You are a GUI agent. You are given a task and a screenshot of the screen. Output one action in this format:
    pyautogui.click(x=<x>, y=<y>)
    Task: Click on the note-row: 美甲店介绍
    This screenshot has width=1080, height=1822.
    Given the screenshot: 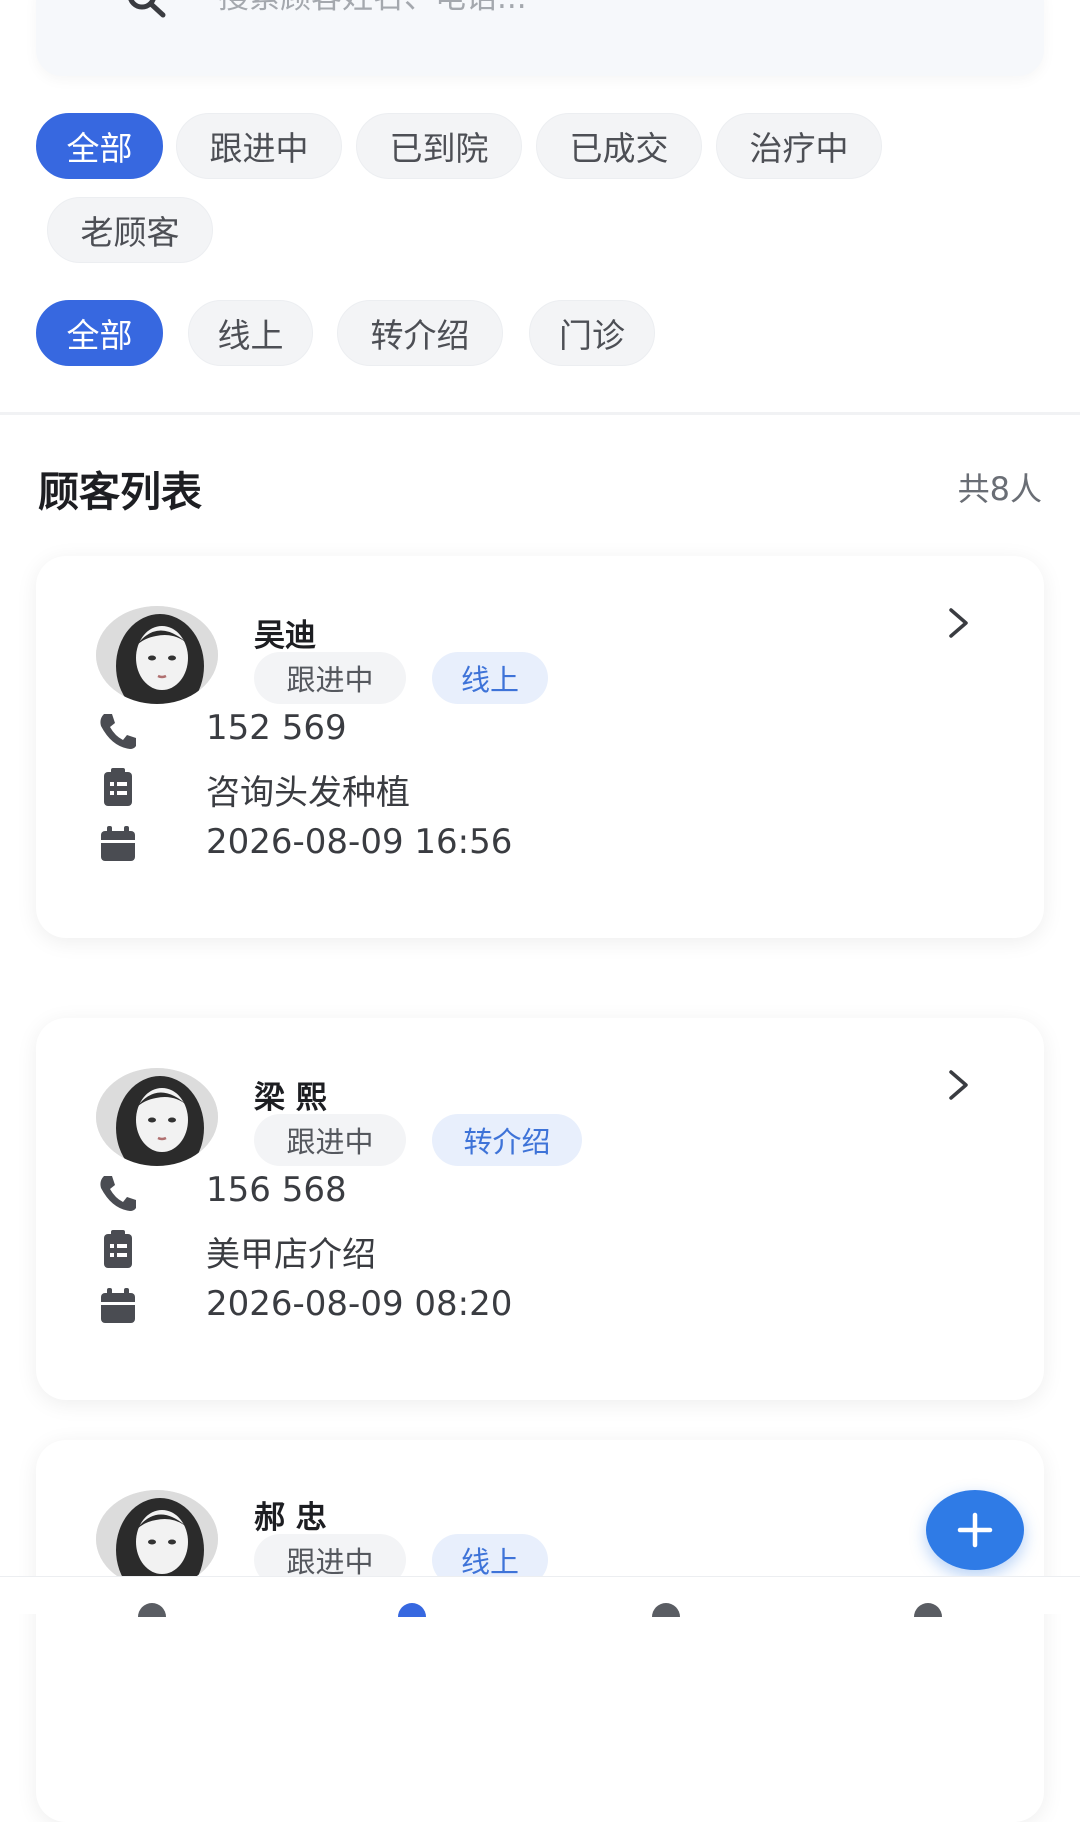 What is the action you would take?
    pyautogui.click(x=546, y=1251)
    